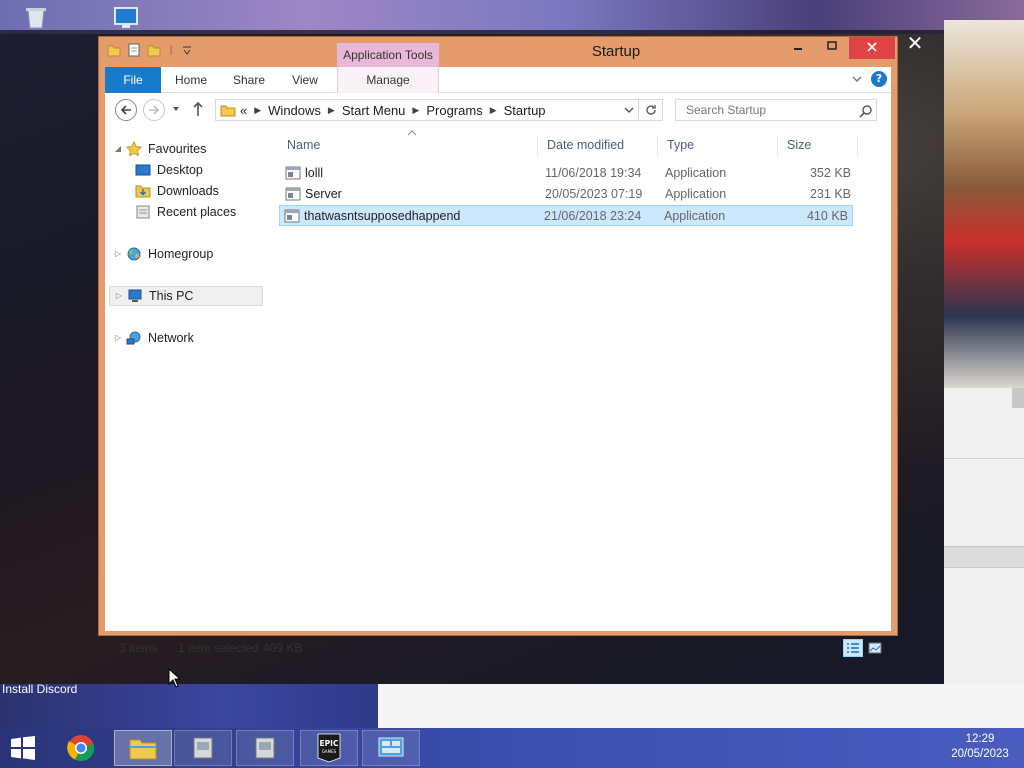 The width and height of the screenshot is (1024, 768). I want to click on file-size: 410 KB, so click(827, 216).